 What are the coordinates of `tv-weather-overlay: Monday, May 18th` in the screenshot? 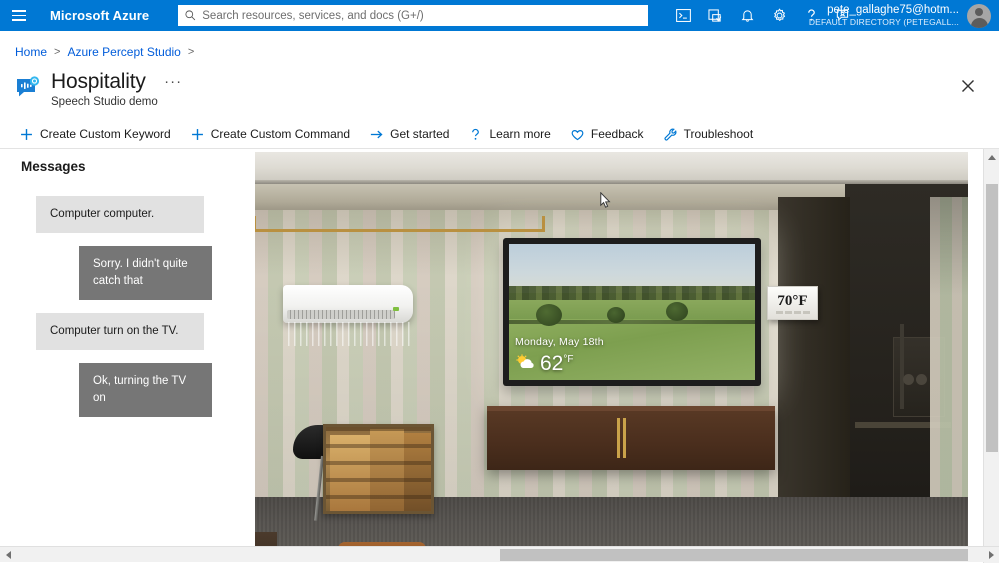 It's located at (559, 355).